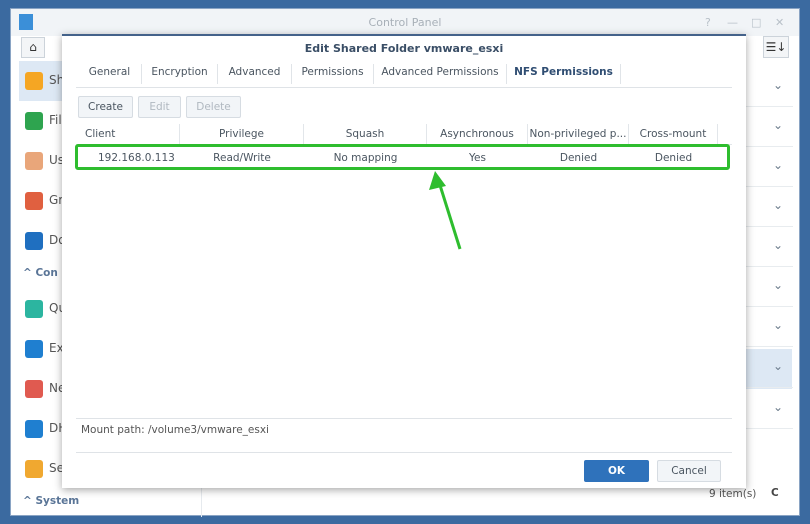  I want to click on ok-button: OK, so click(616, 471).